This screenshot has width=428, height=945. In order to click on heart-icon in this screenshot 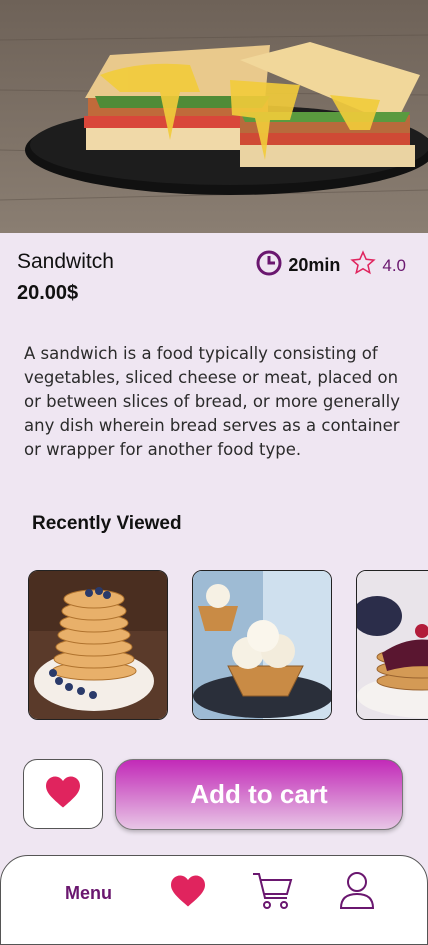, I will do `click(63, 794)`.